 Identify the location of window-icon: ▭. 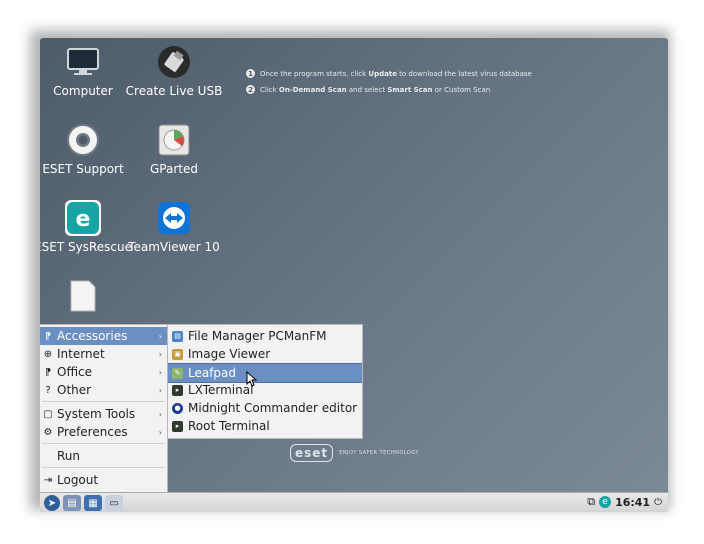
(114, 503).